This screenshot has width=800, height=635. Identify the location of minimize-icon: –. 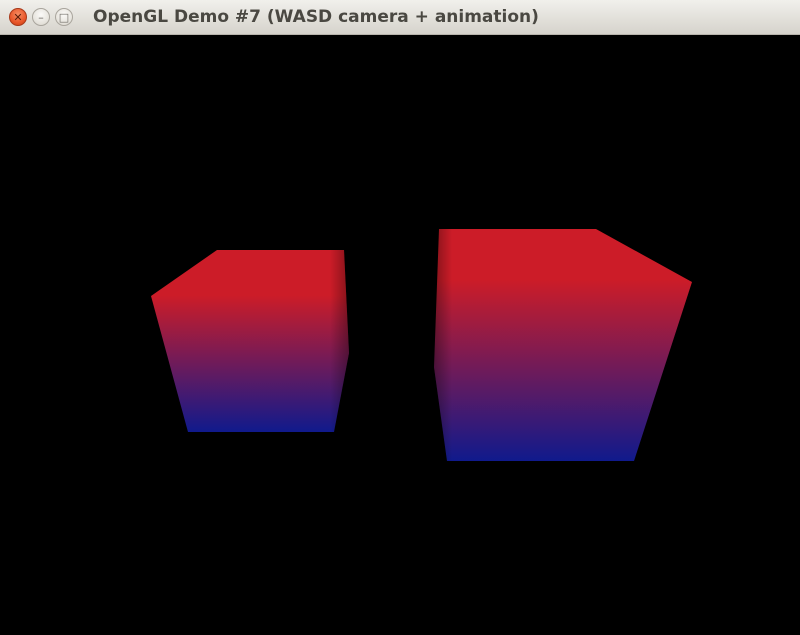
(41, 17).